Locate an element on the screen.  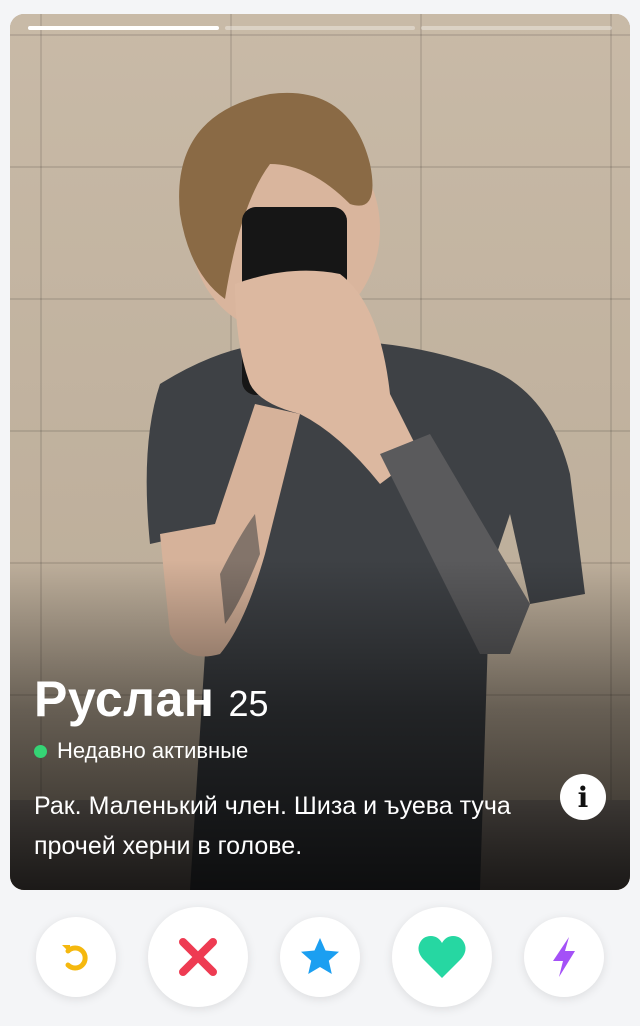
info-button: i is located at coordinates (583, 797).